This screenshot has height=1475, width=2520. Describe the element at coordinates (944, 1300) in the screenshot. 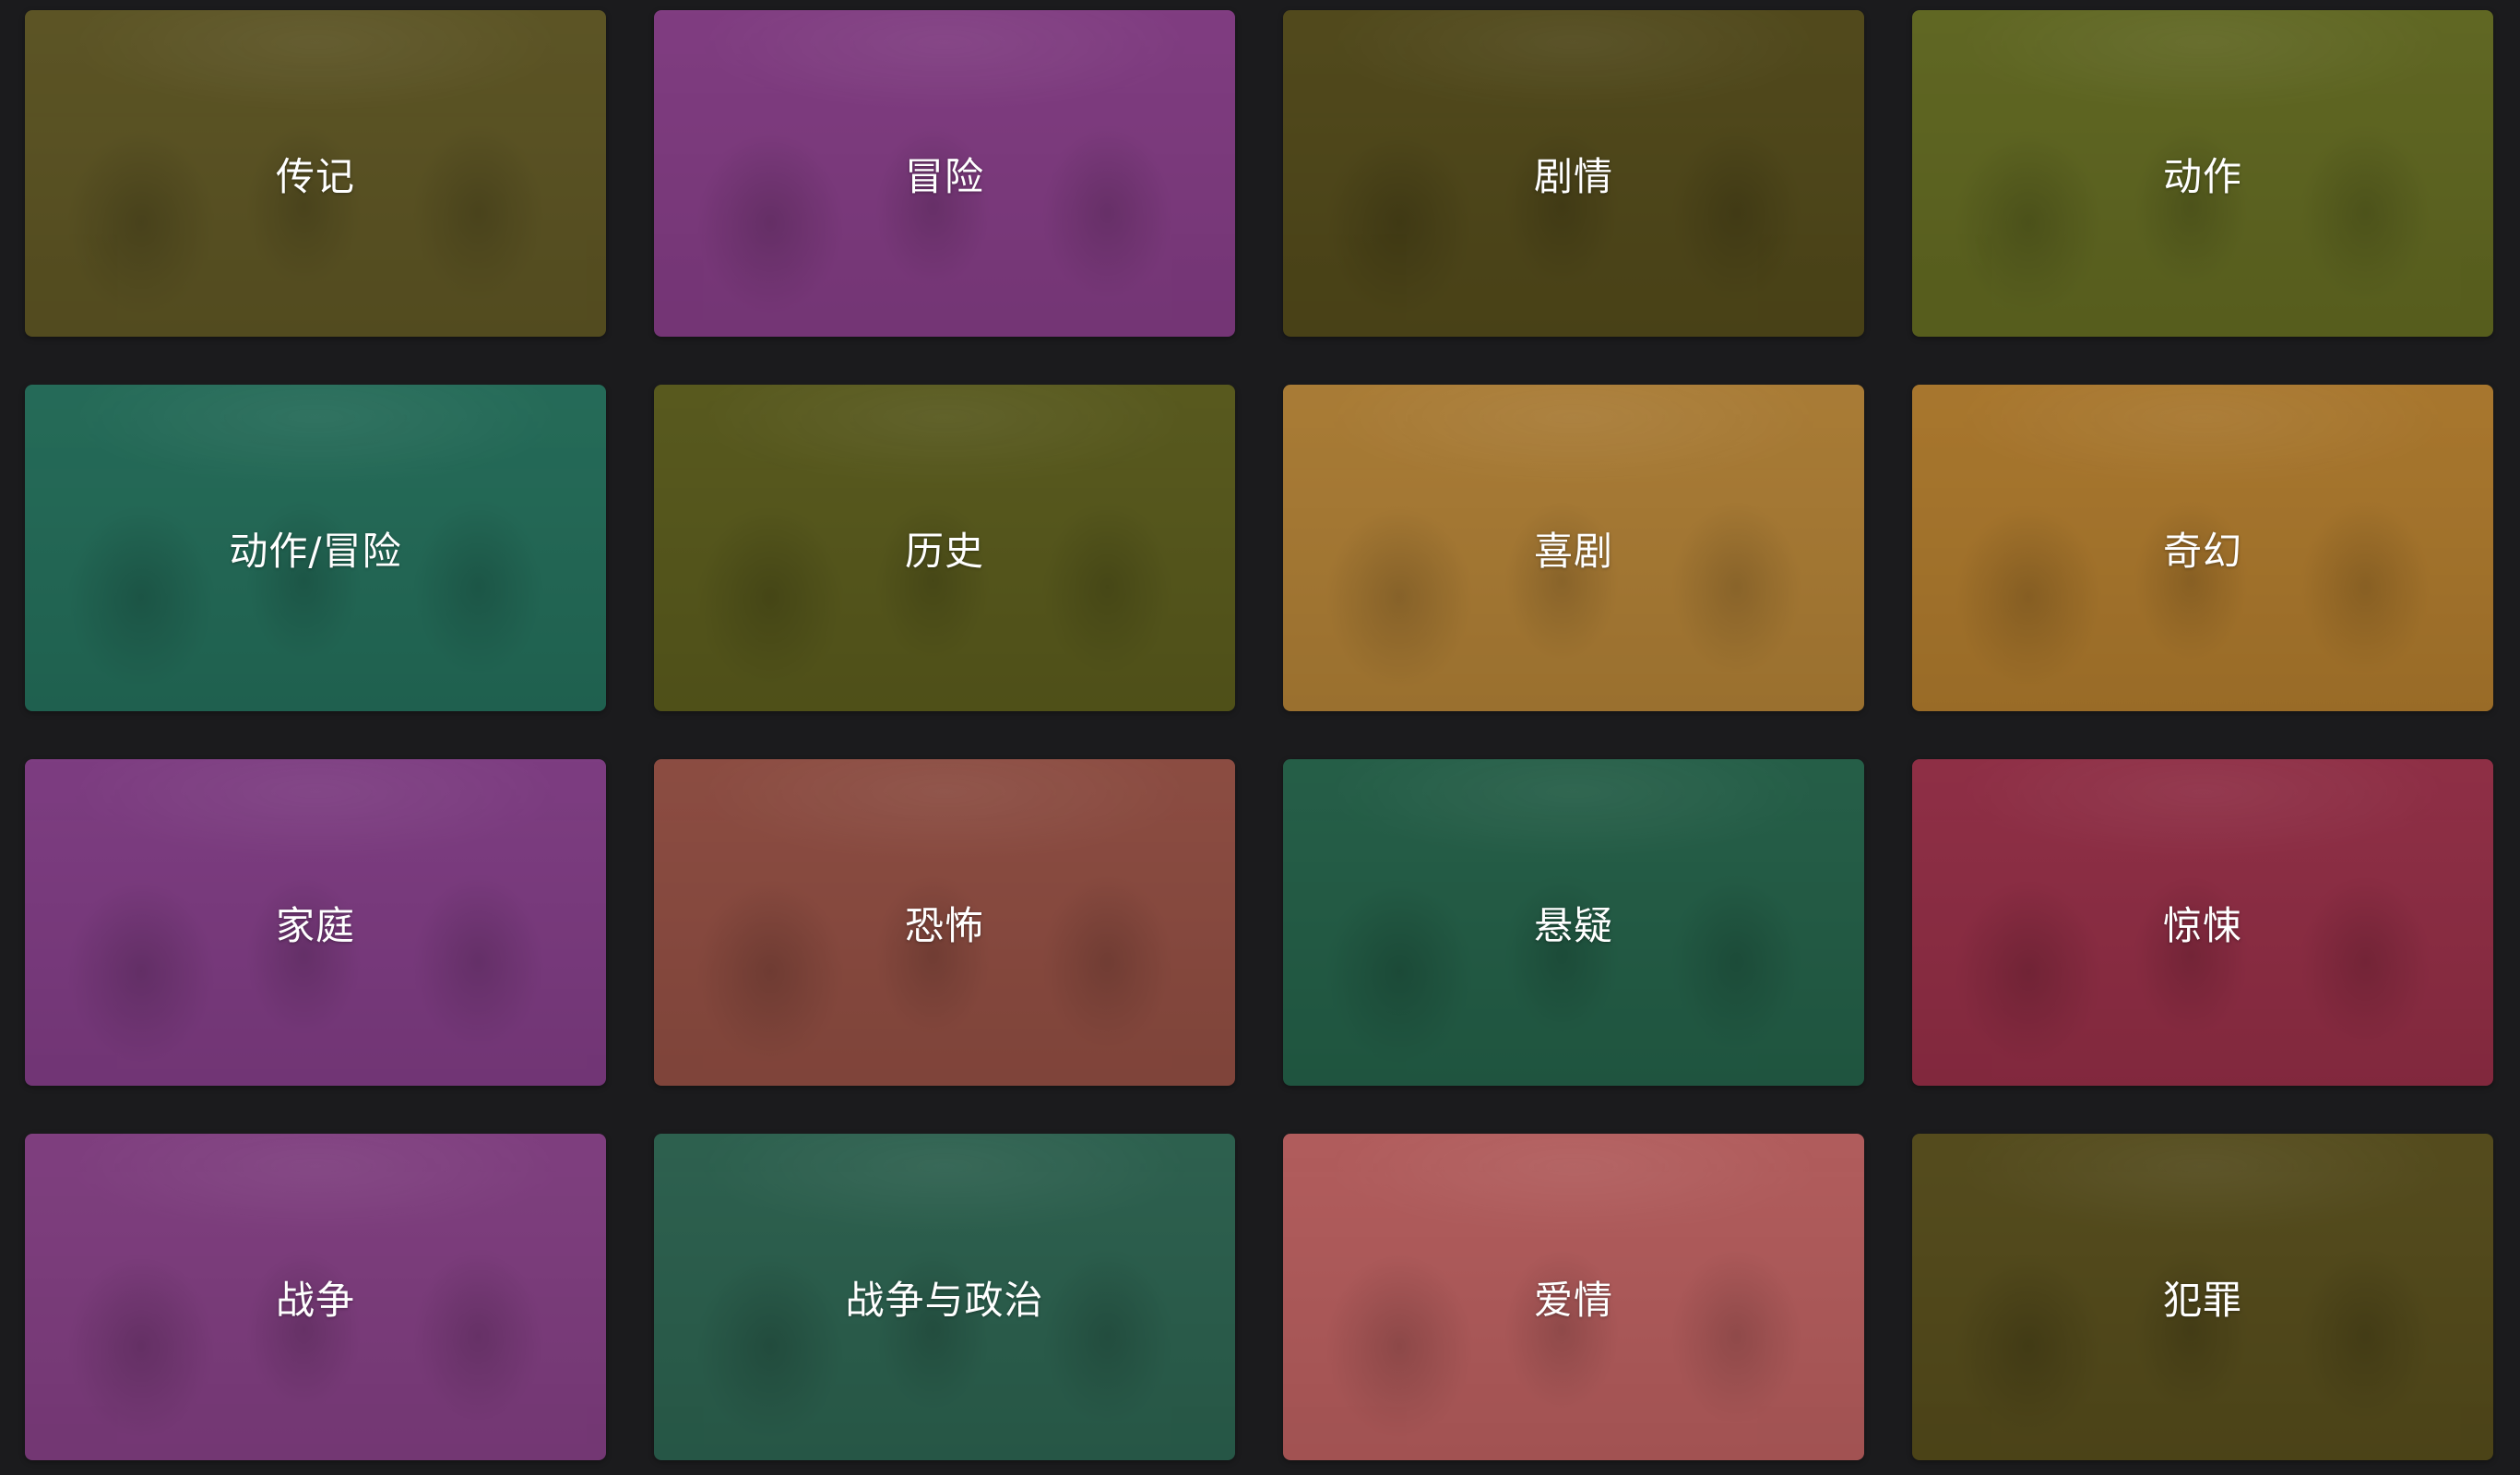

I see `genre-label: 战争与政治` at that location.